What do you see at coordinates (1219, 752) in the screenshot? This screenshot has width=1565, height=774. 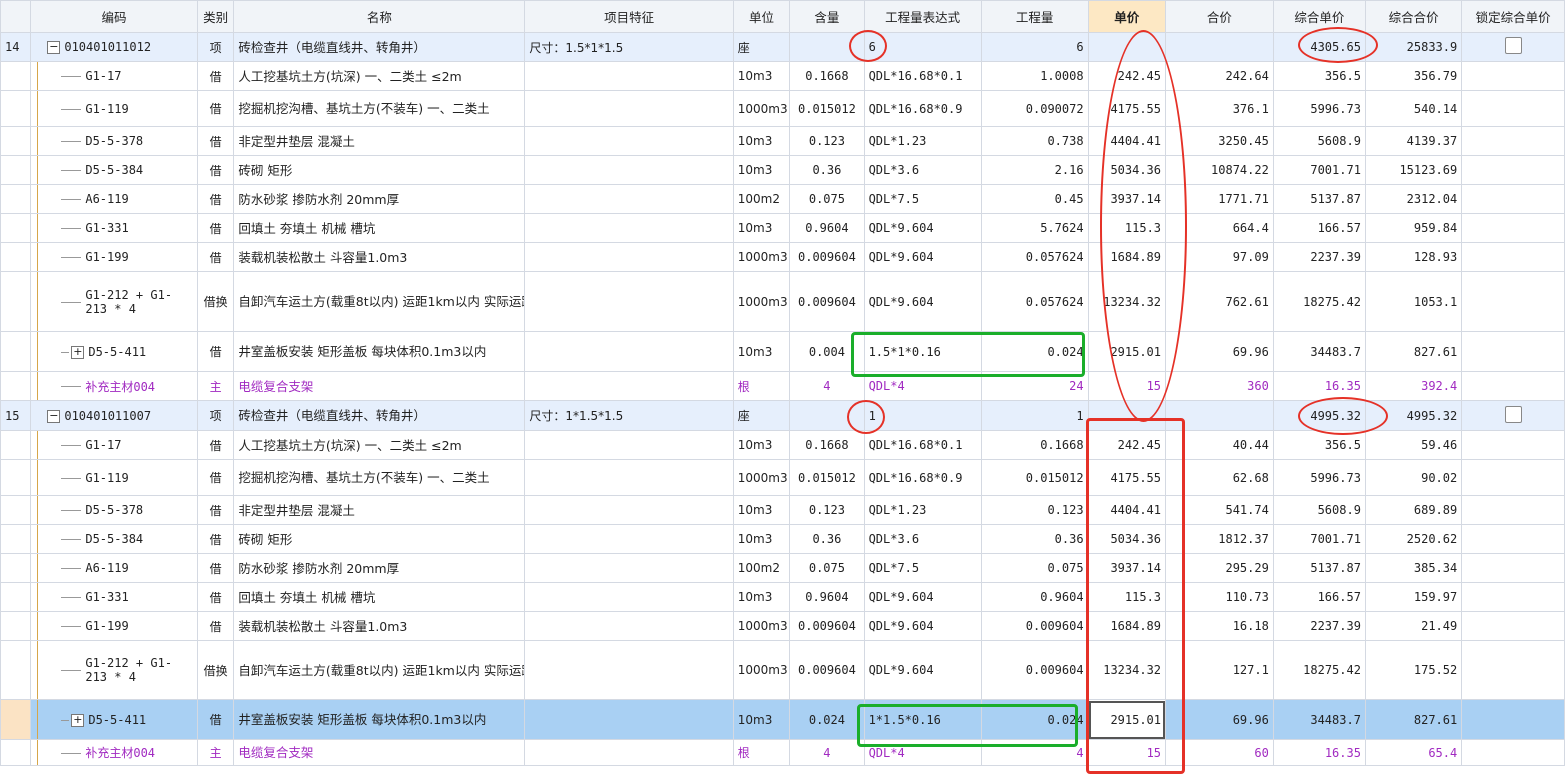 I see `cell-total-price: 60` at bounding box center [1219, 752].